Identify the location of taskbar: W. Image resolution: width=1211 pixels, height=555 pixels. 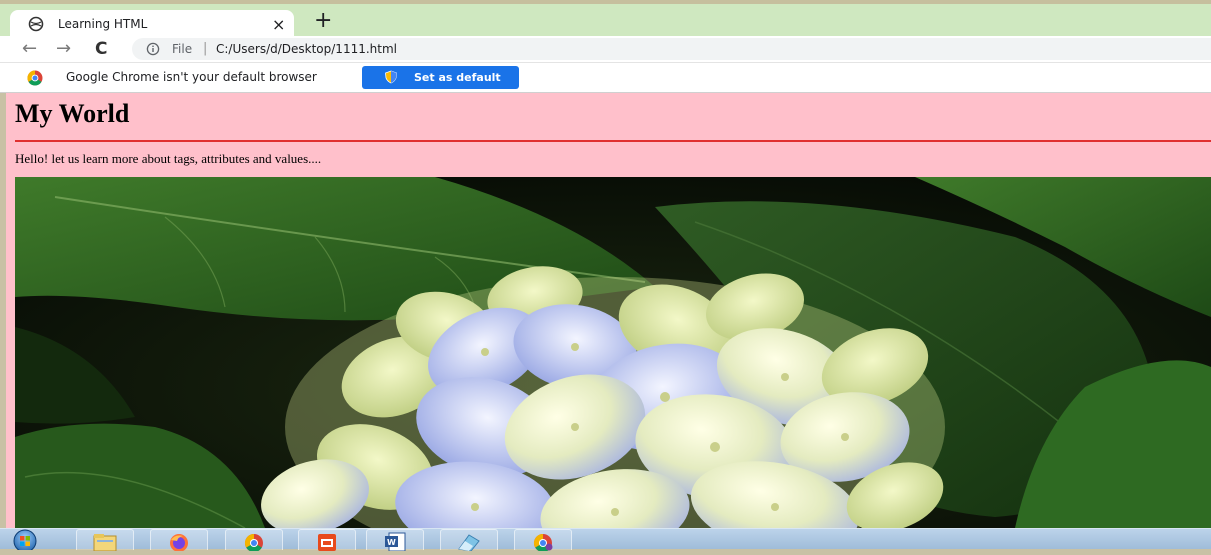
(605, 540).